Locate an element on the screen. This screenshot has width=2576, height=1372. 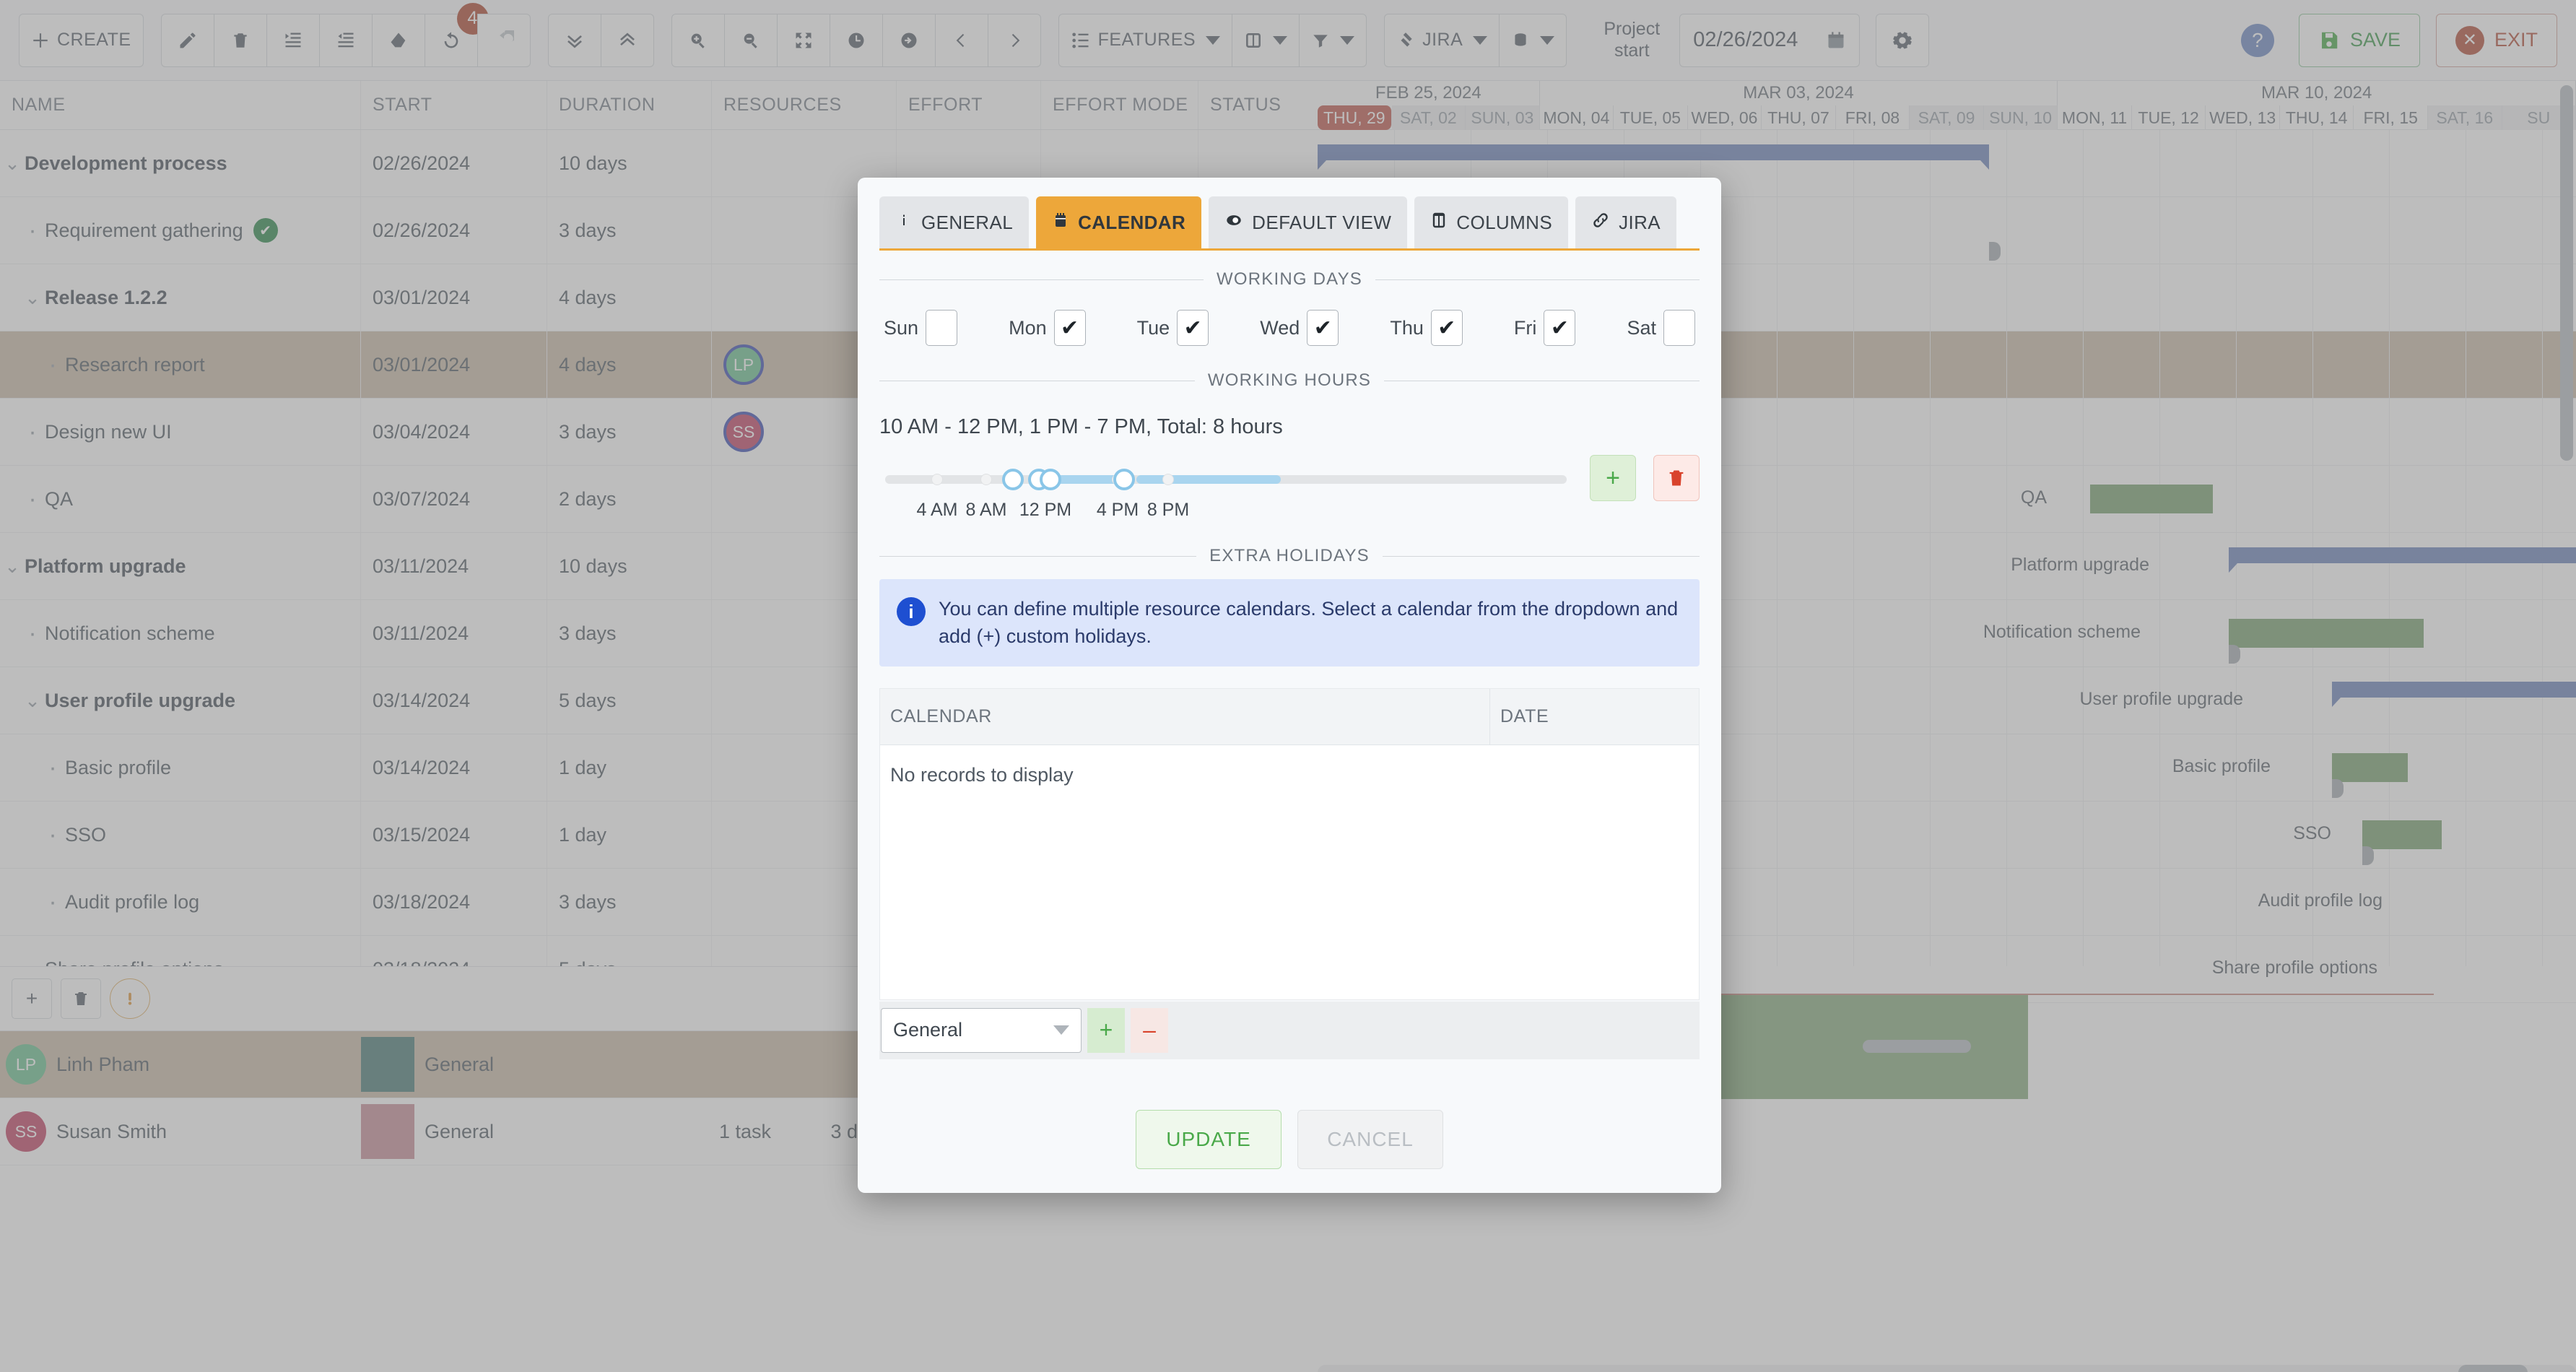
chevron-down-icon is located at coordinates (1061, 1030).